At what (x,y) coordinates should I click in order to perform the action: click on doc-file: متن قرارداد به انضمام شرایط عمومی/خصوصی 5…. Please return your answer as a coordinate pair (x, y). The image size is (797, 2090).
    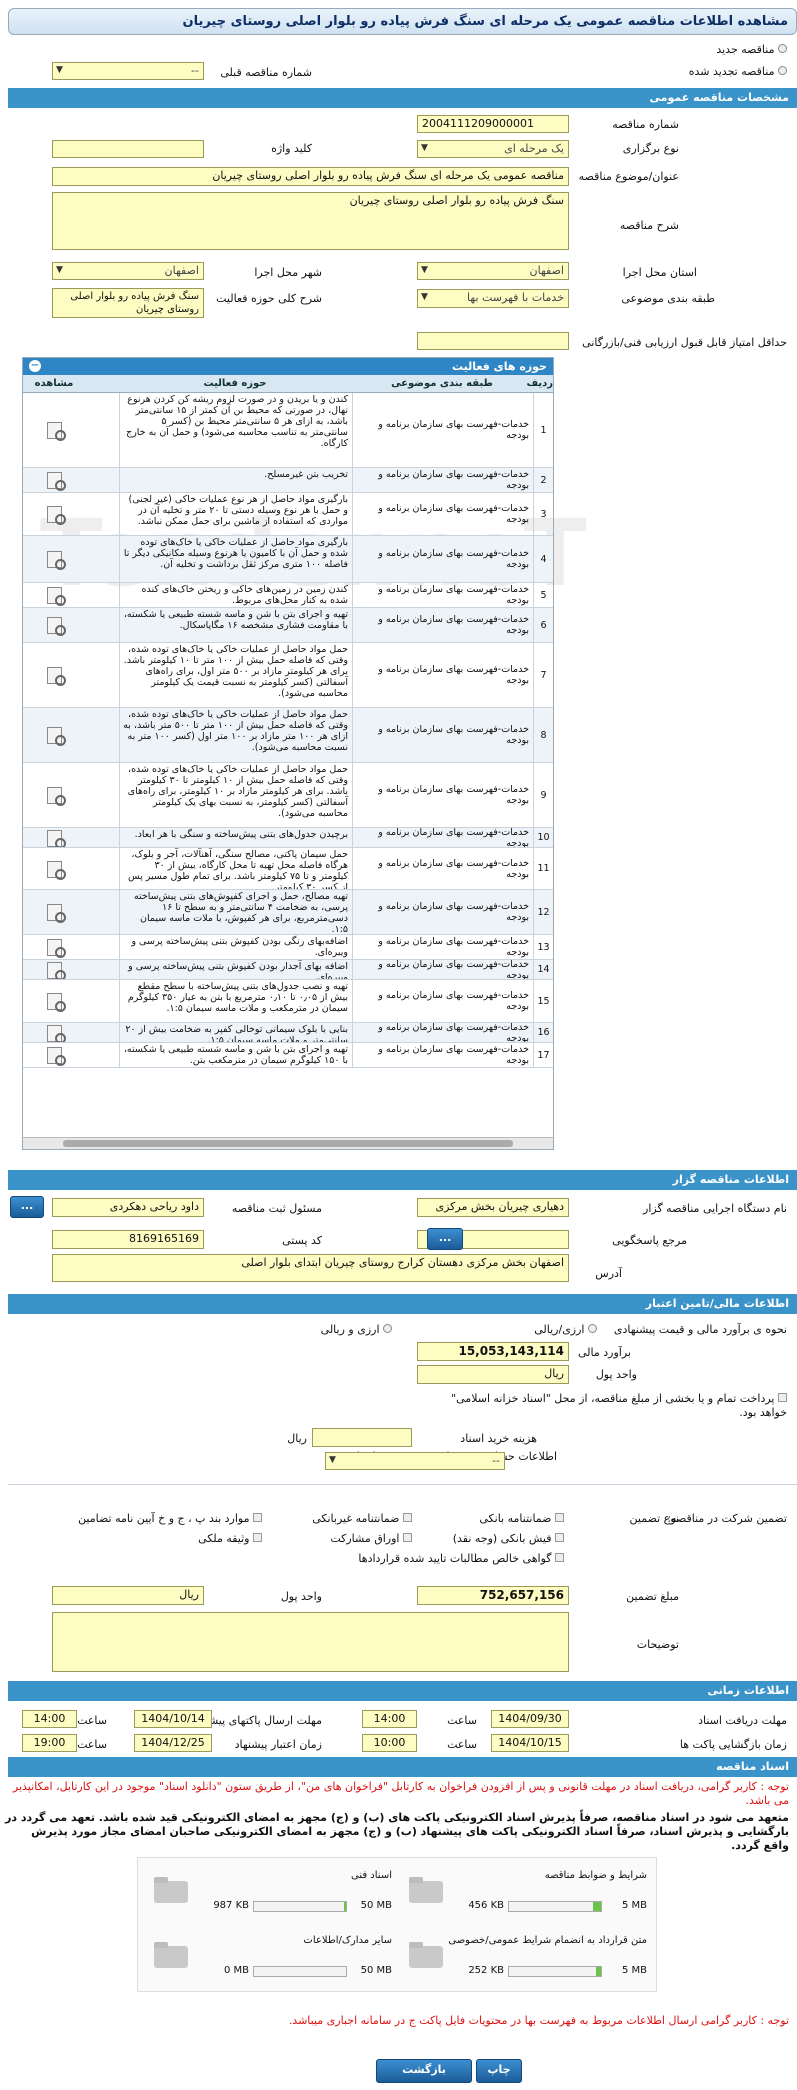
    Looking at the image, I should click on (527, 1962).